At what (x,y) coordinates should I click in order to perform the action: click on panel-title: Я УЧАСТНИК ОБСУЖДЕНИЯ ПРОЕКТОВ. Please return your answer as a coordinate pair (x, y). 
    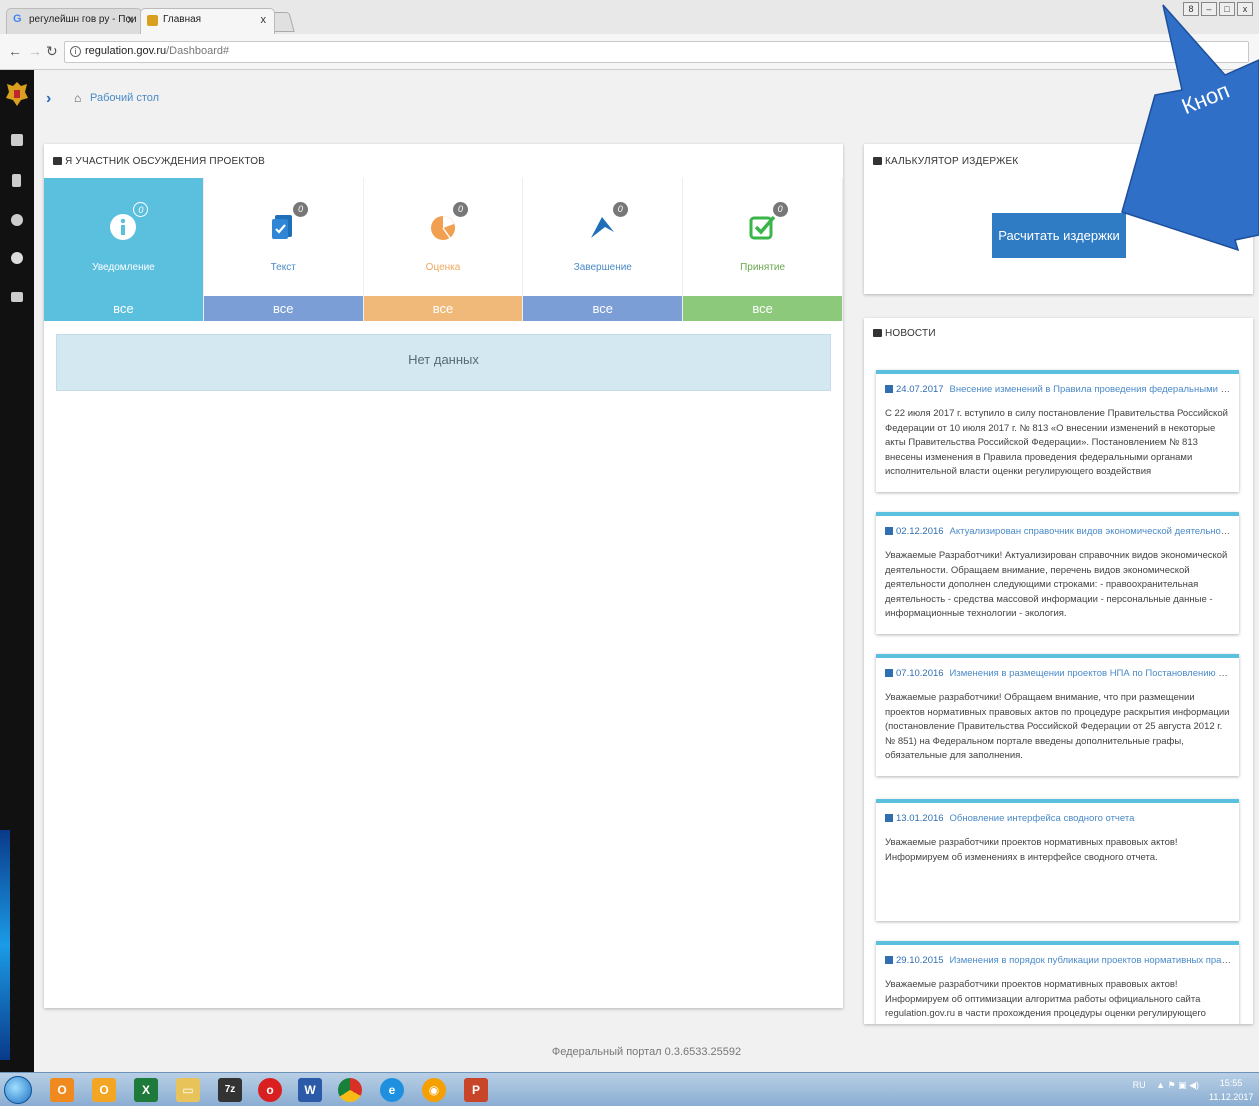
    Looking at the image, I should click on (159, 161).